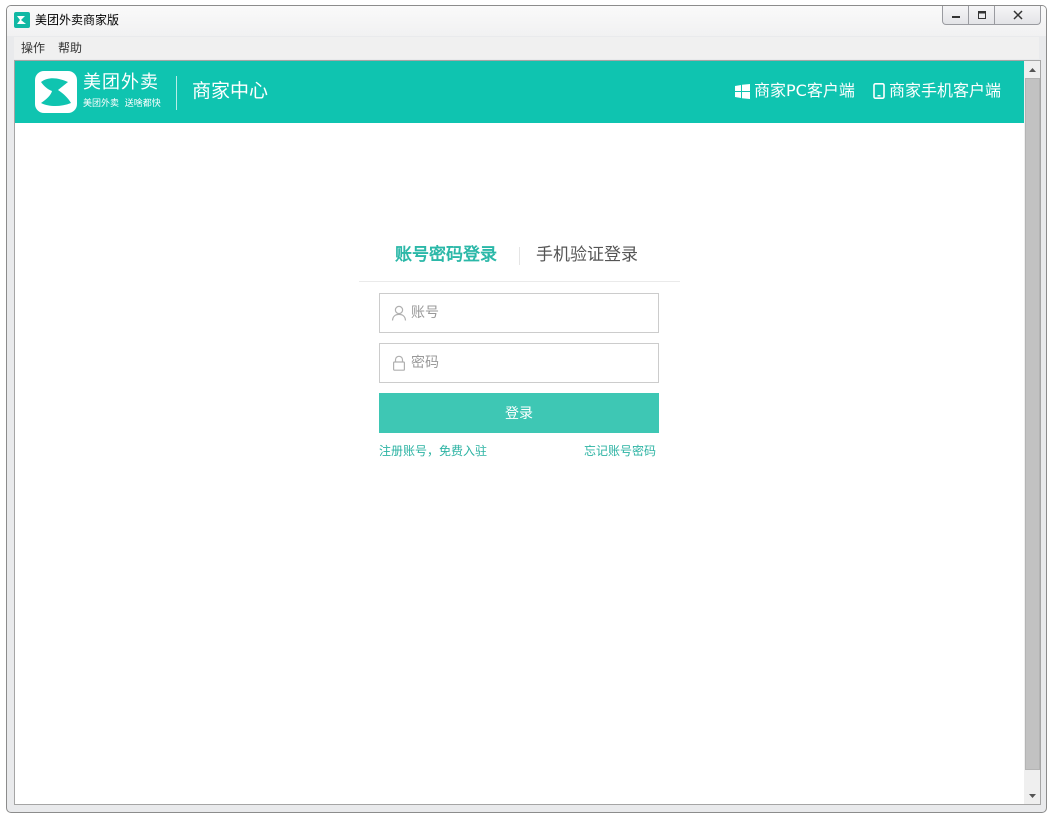 This screenshot has width=1052, height=818. Describe the element at coordinates (399, 363) in the screenshot. I see `lock-icon` at that location.